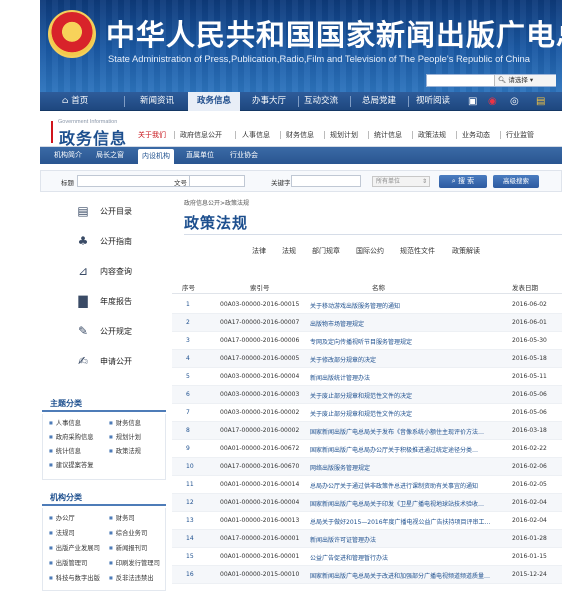 Image resolution: width=579 pixels, height=591 pixels. What do you see at coordinates (67, 101) in the screenshot?
I see `home-icon: ⌂` at bounding box center [67, 101].